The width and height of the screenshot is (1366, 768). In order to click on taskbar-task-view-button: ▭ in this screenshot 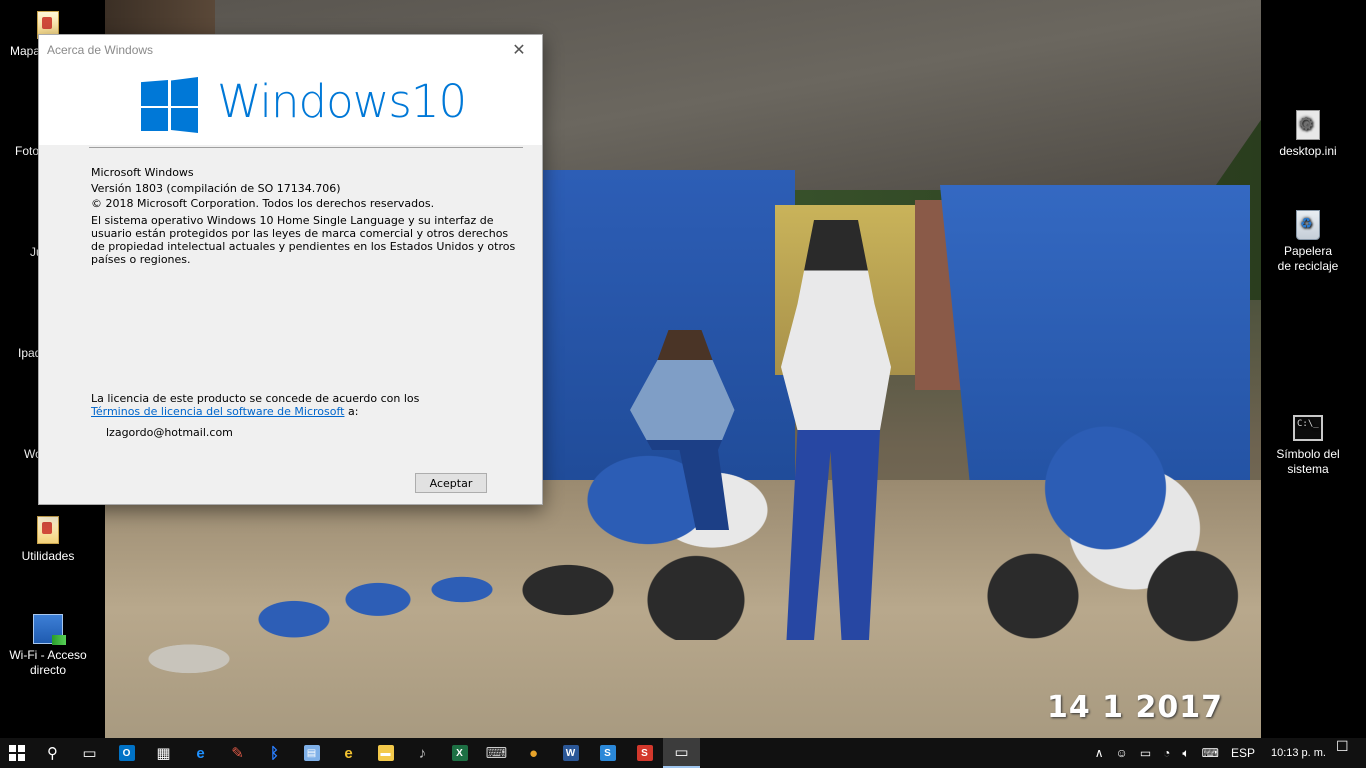, I will do `click(89, 753)`.